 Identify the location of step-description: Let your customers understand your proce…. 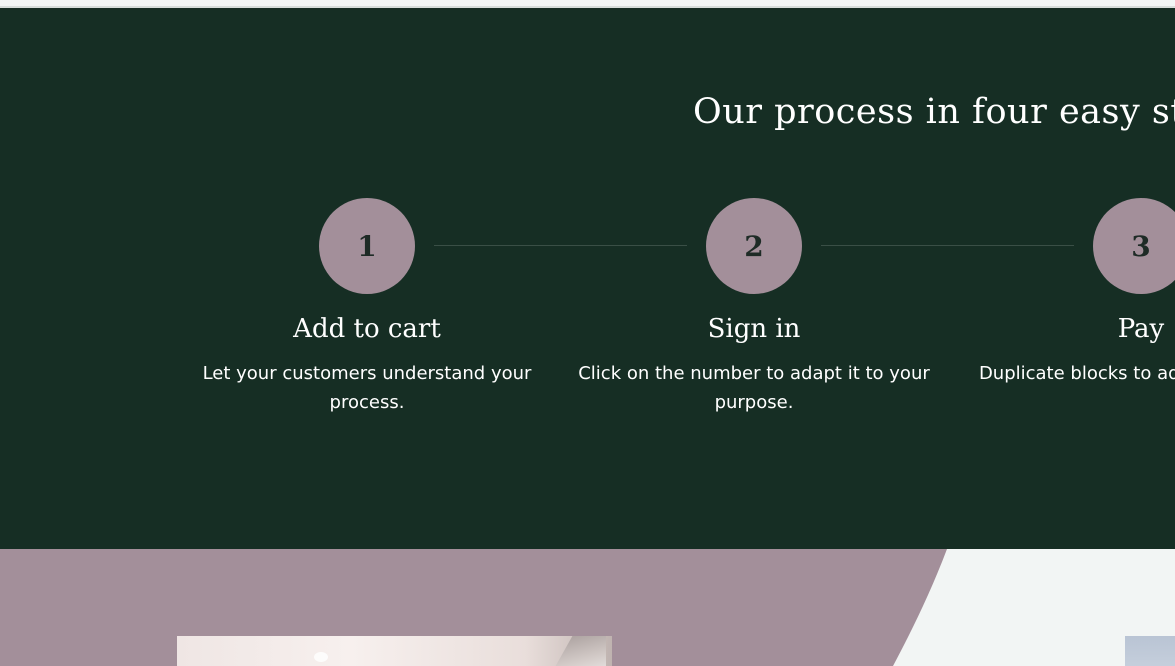
(367, 388).